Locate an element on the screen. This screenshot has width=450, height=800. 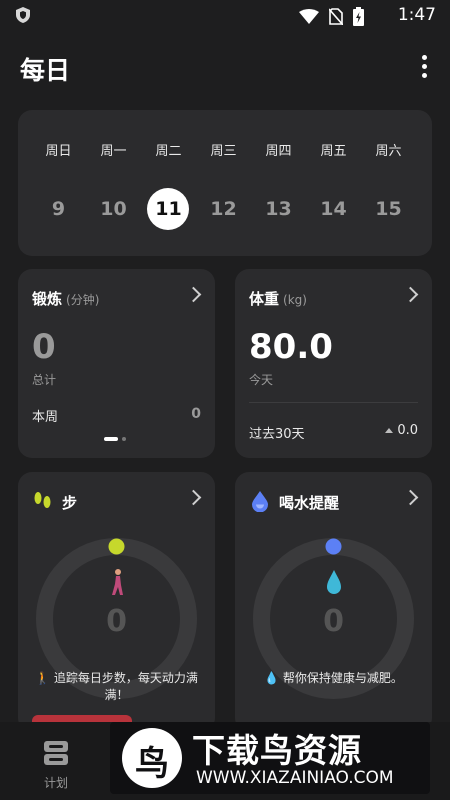
steps-card: 步 0 🚶 追踪每日步数，每天动力满满！ is located at coordinates (116, 602).